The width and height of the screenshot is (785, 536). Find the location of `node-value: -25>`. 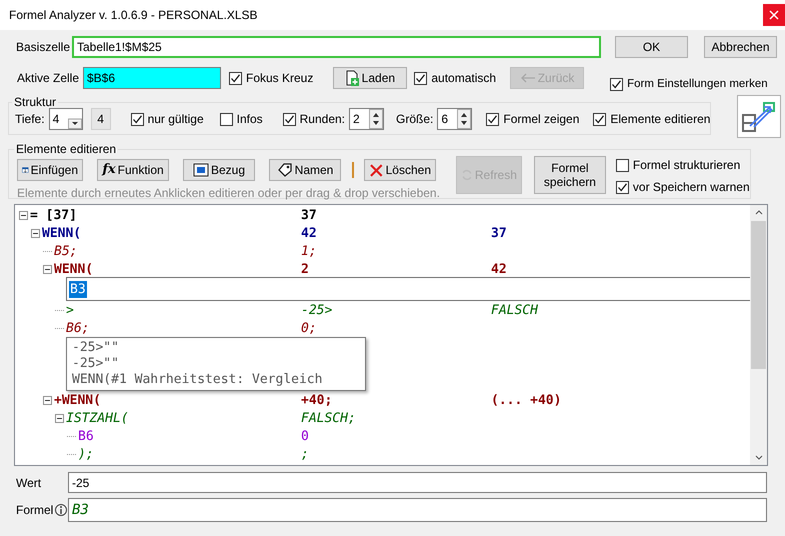

node-value: -25> is located at coordinates (316, 310).